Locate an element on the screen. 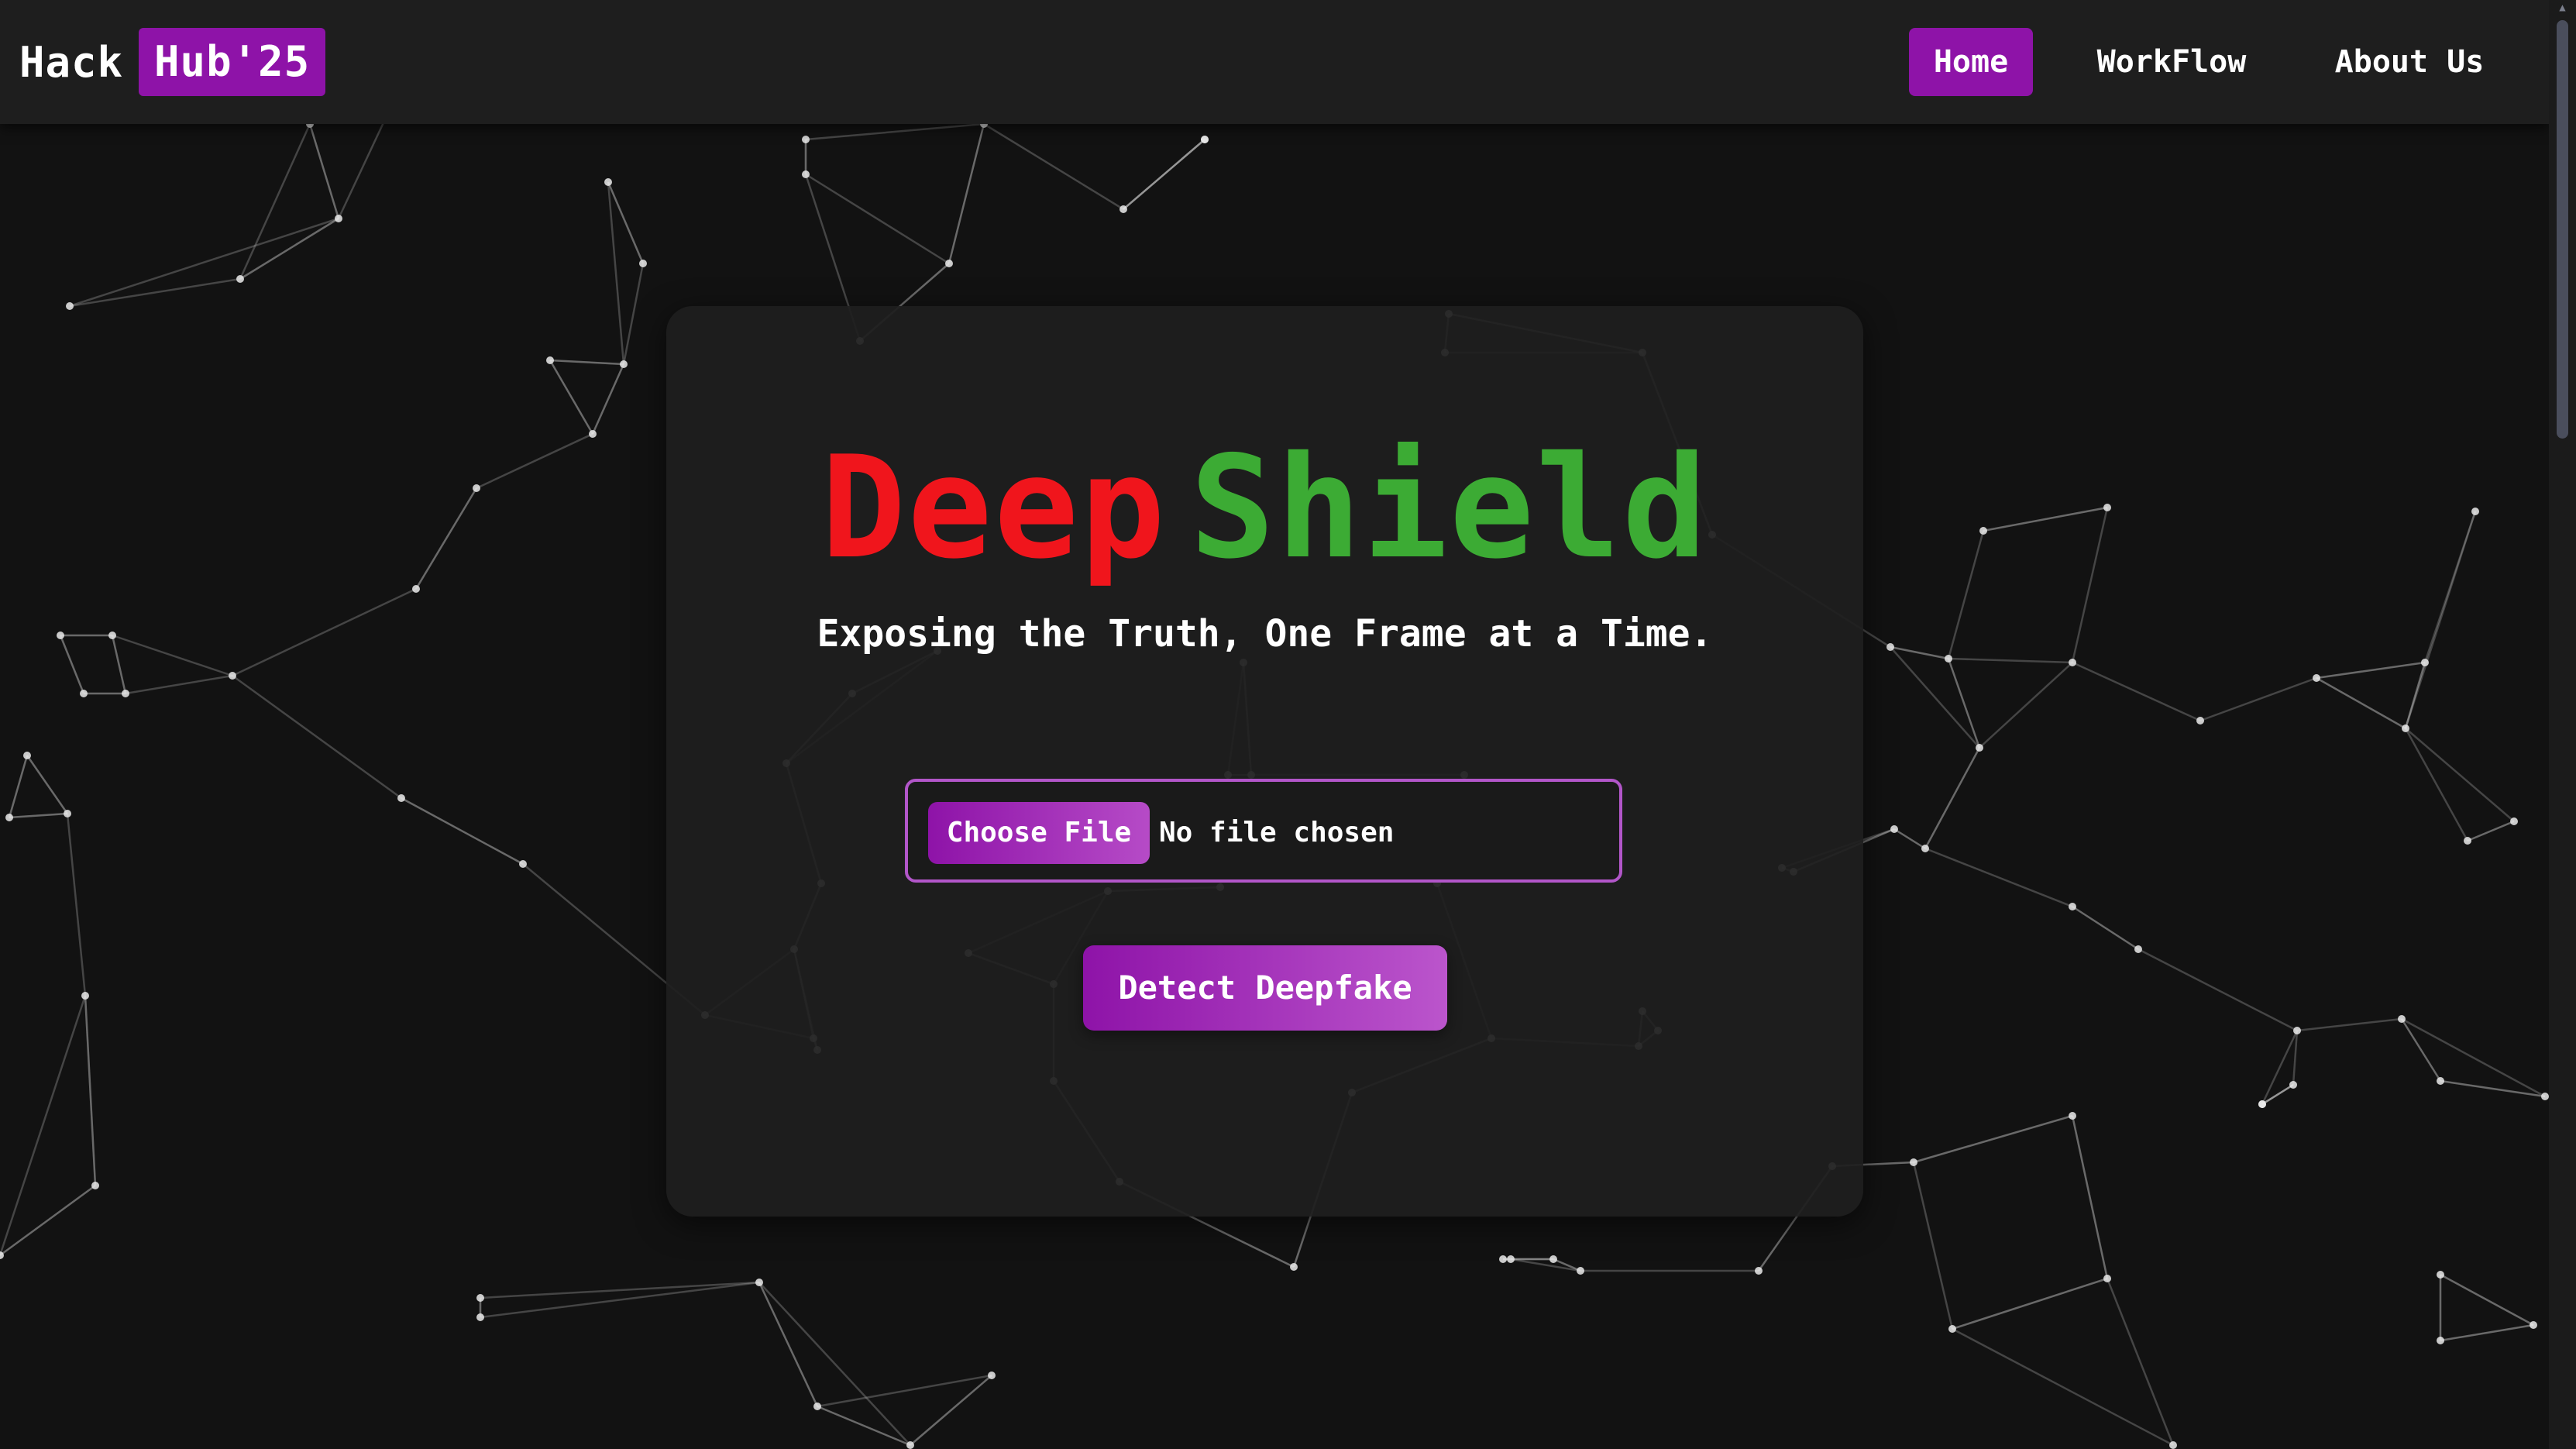  navbar: Hack Hub'25 Home WorkFlow About Us is located at coordinates (1274, 62).